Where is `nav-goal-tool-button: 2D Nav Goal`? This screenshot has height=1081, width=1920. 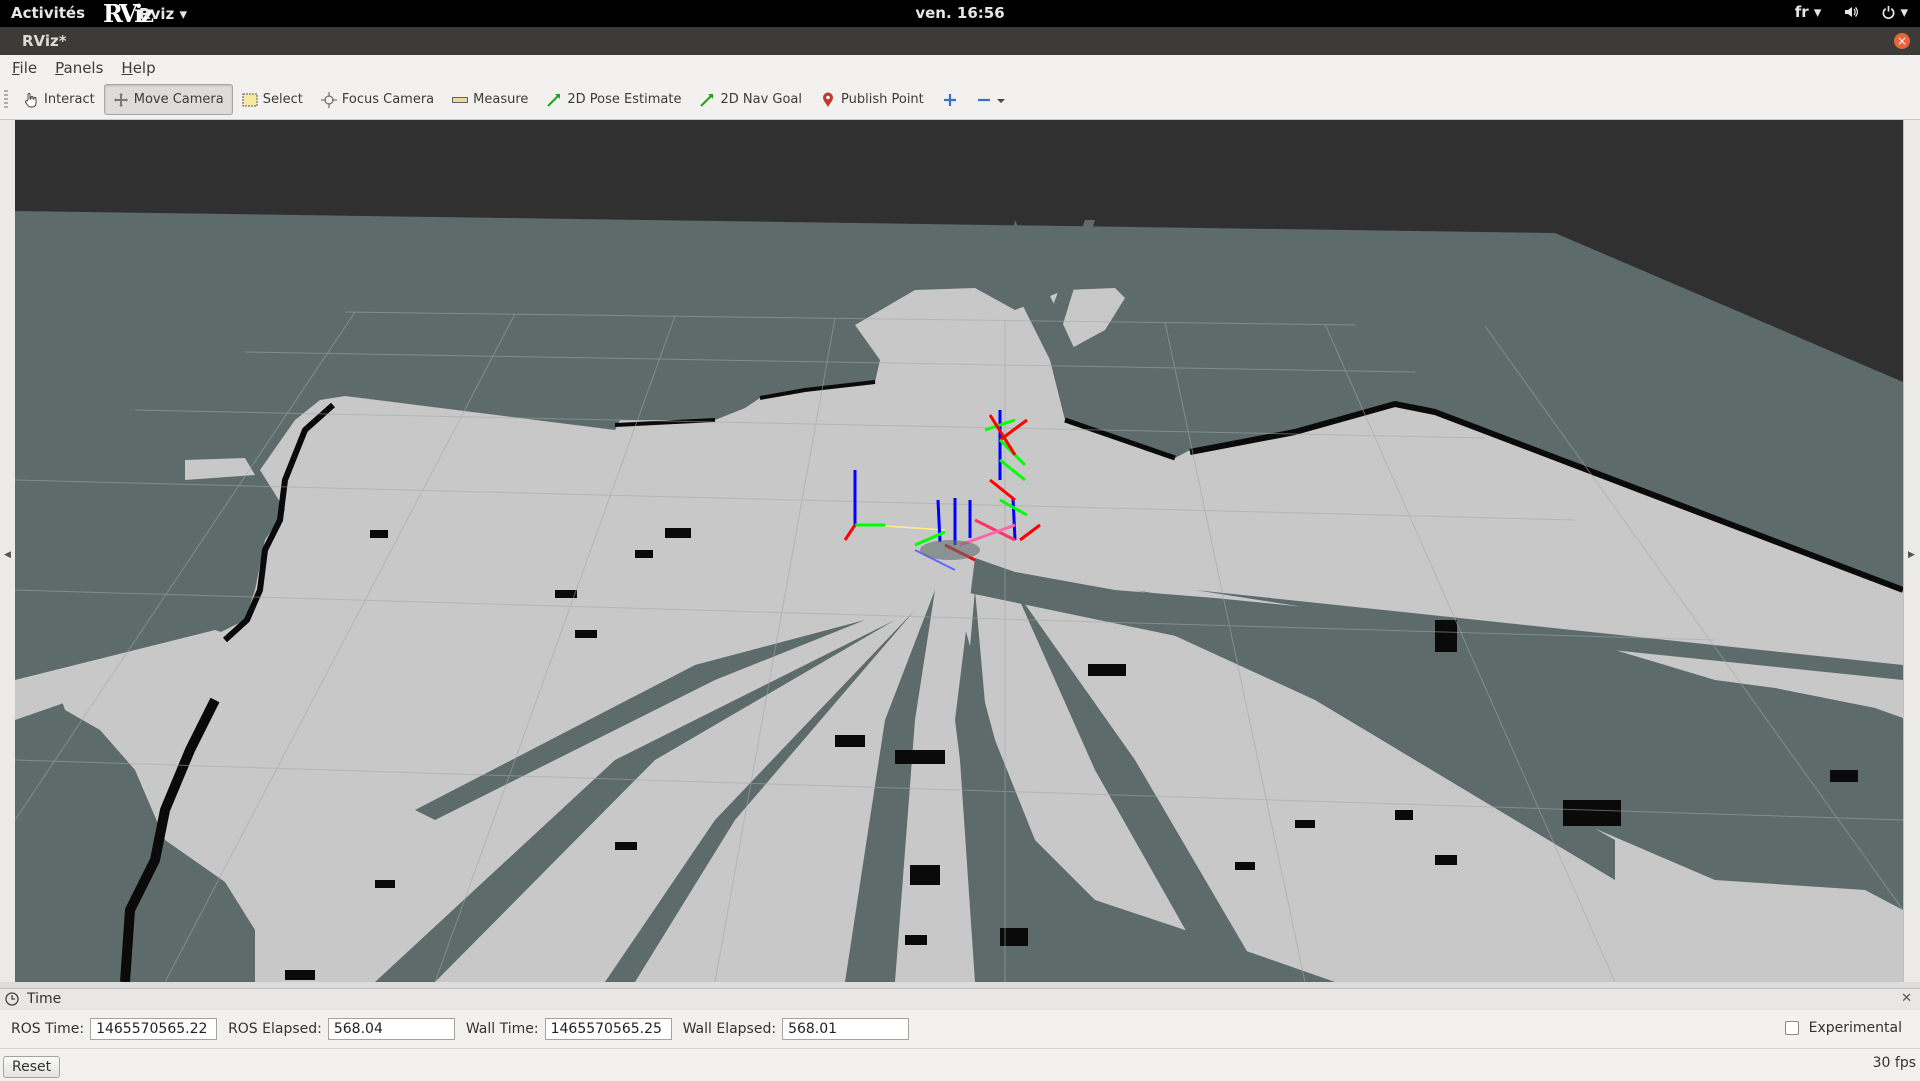 nav-goal-tool-button: 2D Nav Goal is located at coordinates (750, 99).